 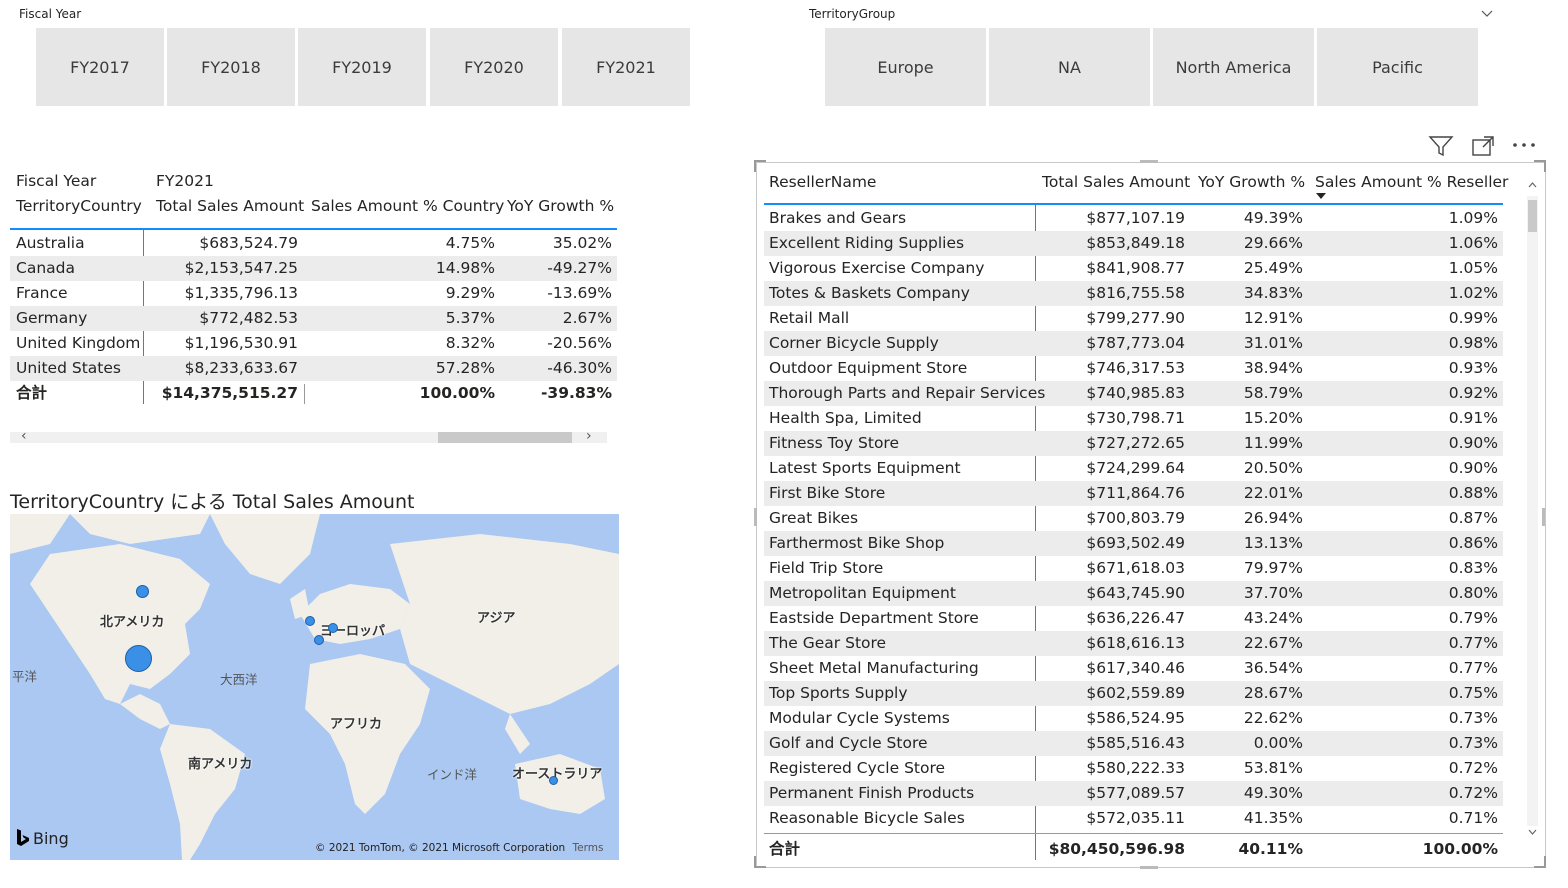 I want to click on table-row: Field Trip Store $671,618.03 79.97% 0.83%, so click(x=1133, y=568).